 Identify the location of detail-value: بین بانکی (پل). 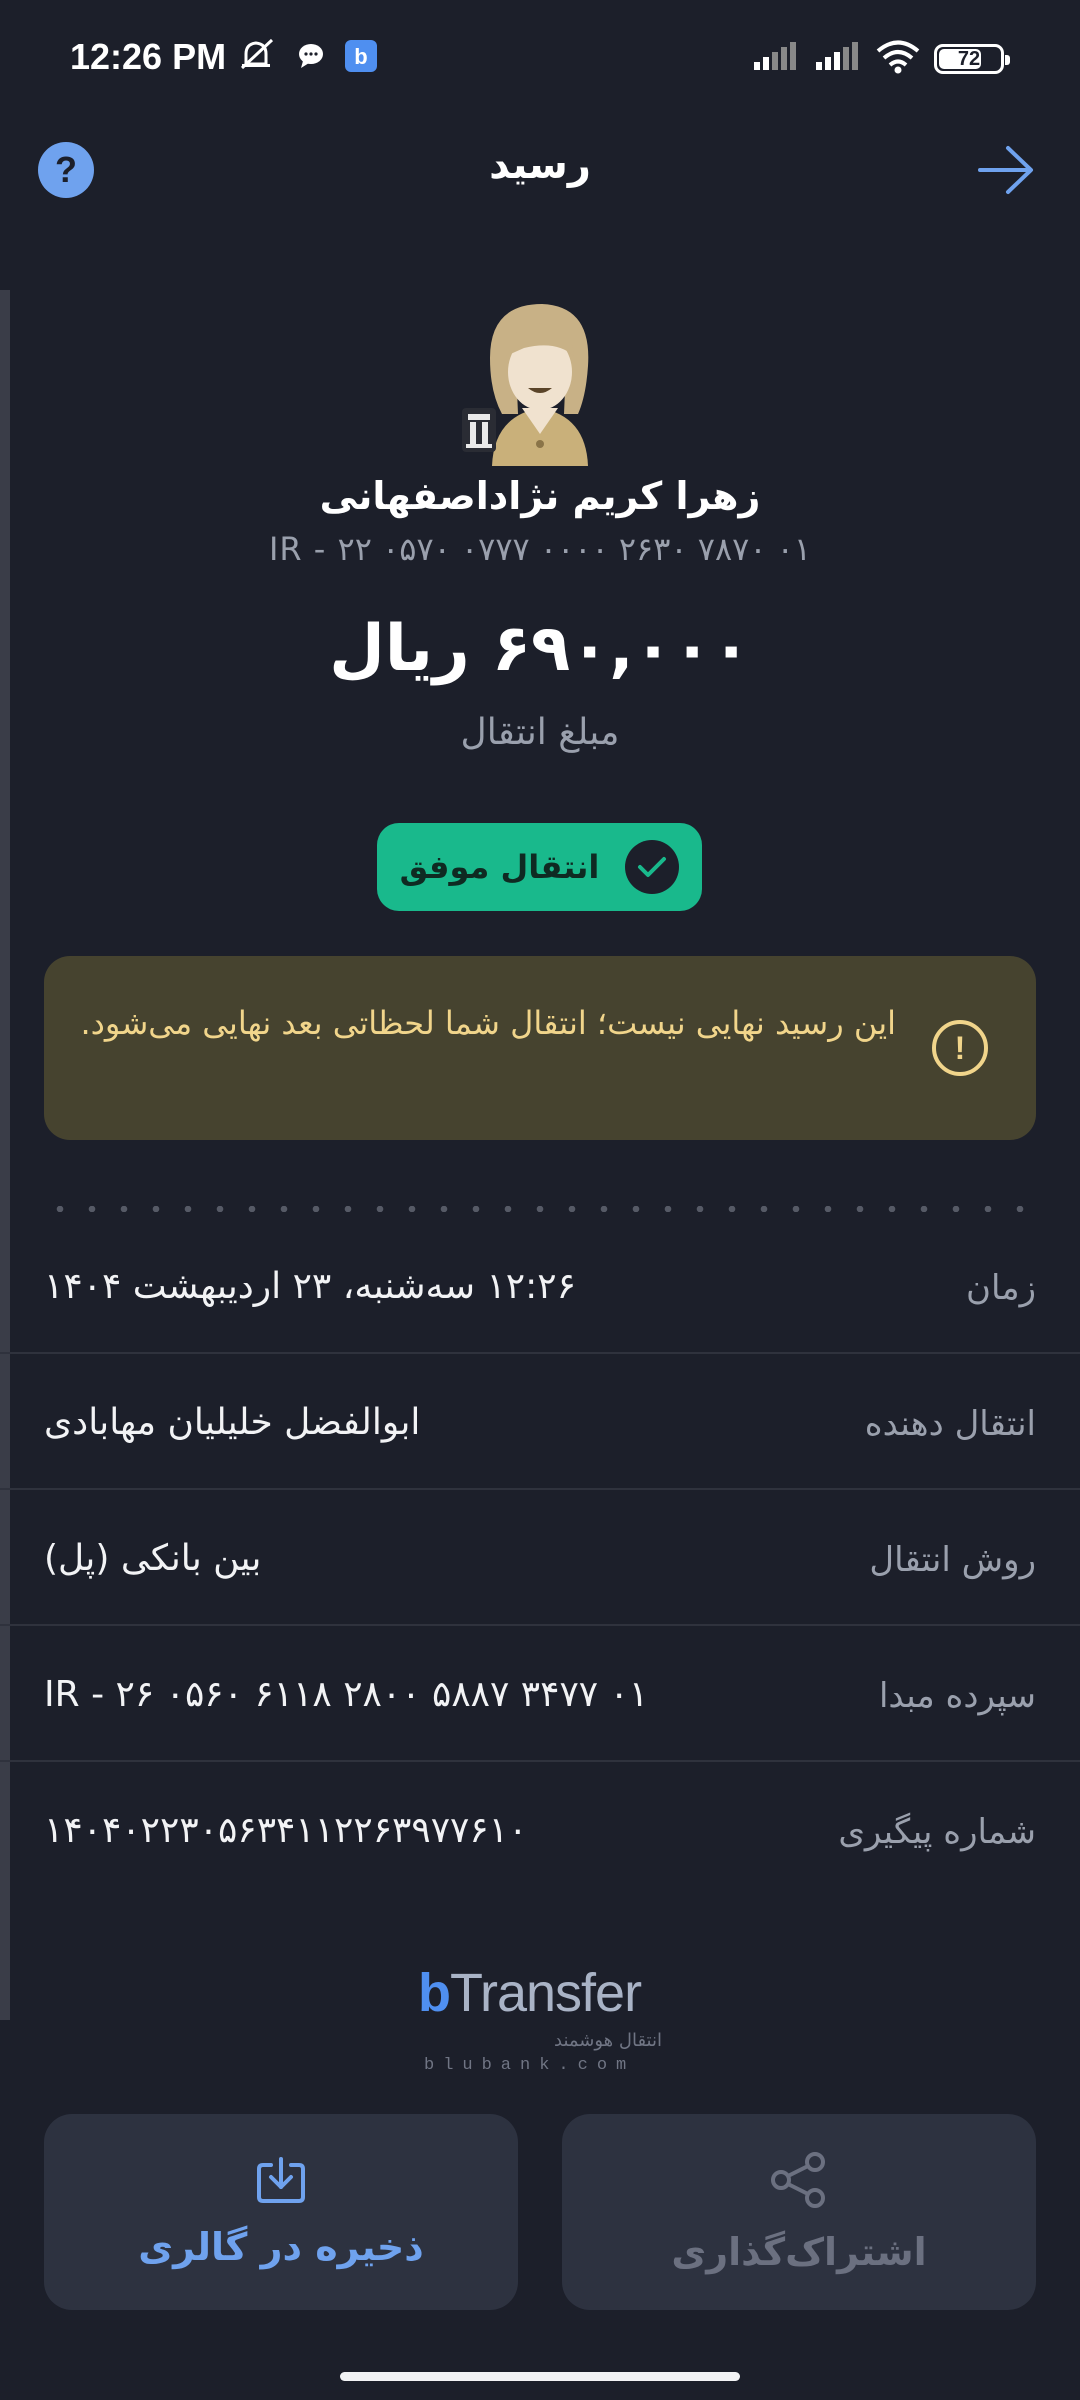
(153, 1558).